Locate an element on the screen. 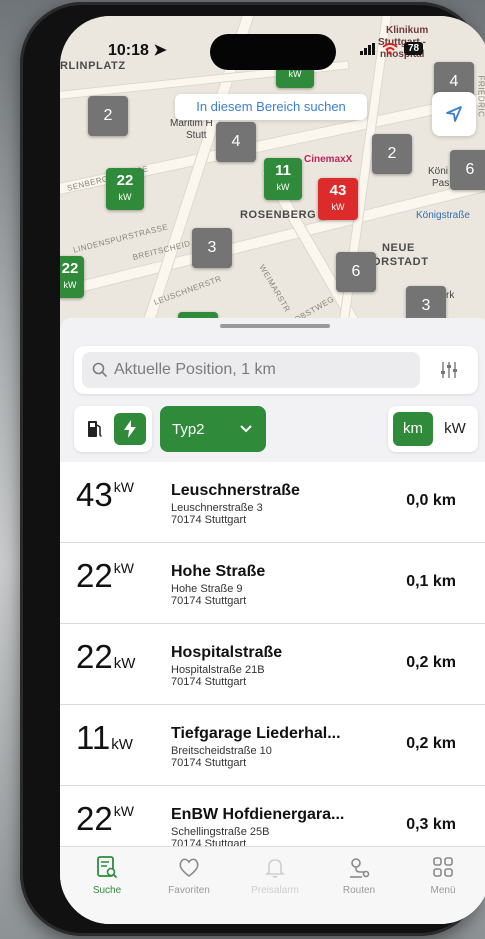  search-field is located at coordinates (251, 370).